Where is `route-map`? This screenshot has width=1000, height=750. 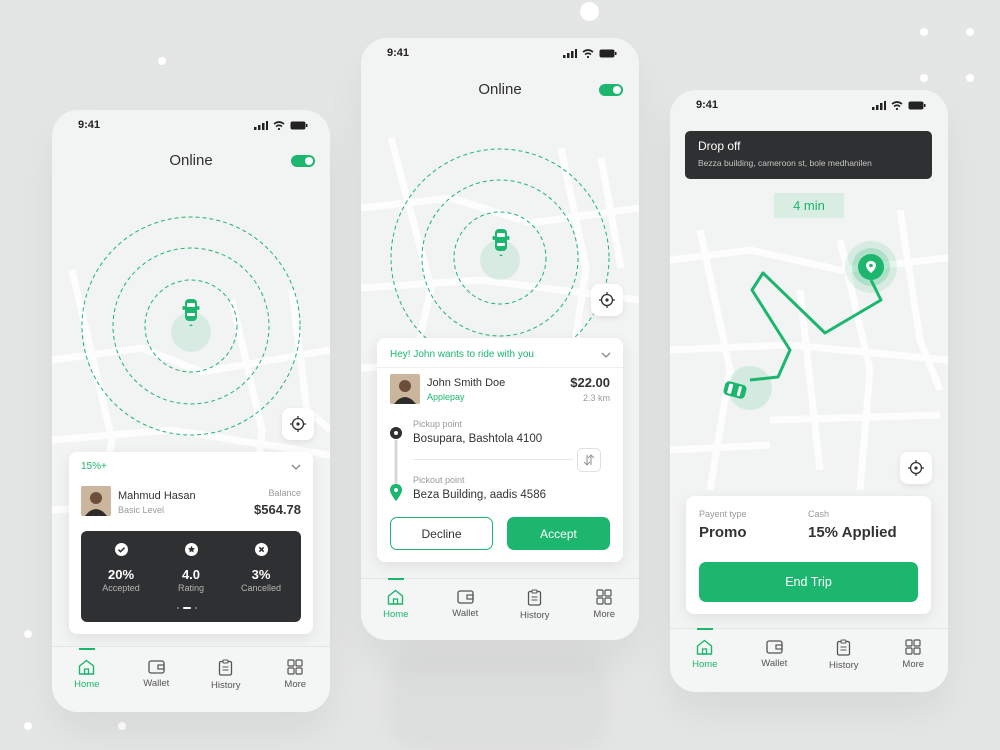
route-map is located at coordinates (810, 325).